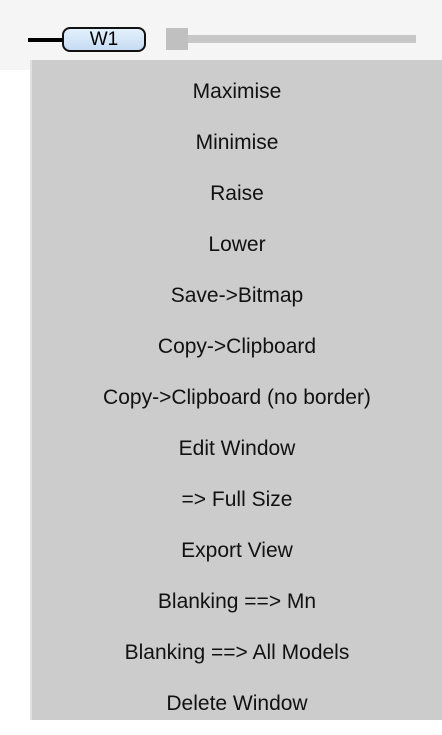  I want to click on menu-item-delete-window: Delete Window, so click(237, 709).